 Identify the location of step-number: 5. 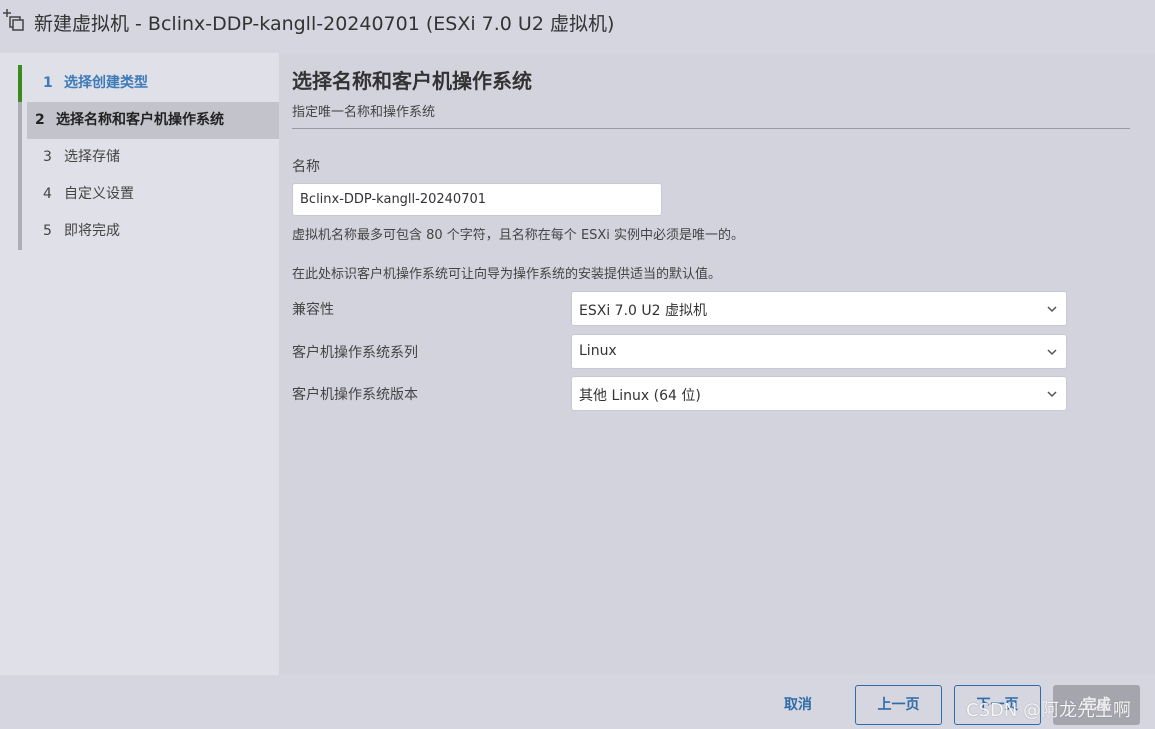
(47, 231).